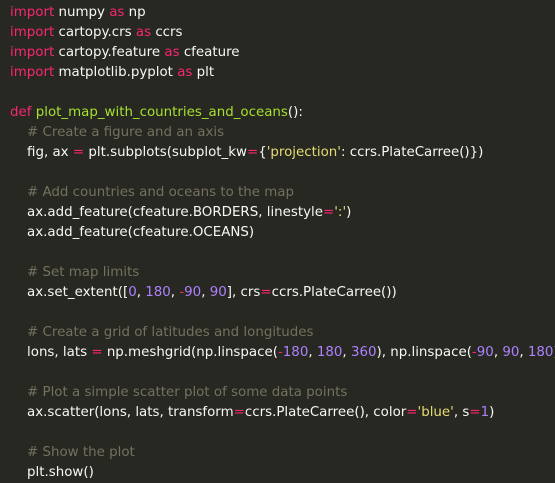 This screenshot has width=555, height=483. I want to click on code-token: plt.show(), so click(52, 472).